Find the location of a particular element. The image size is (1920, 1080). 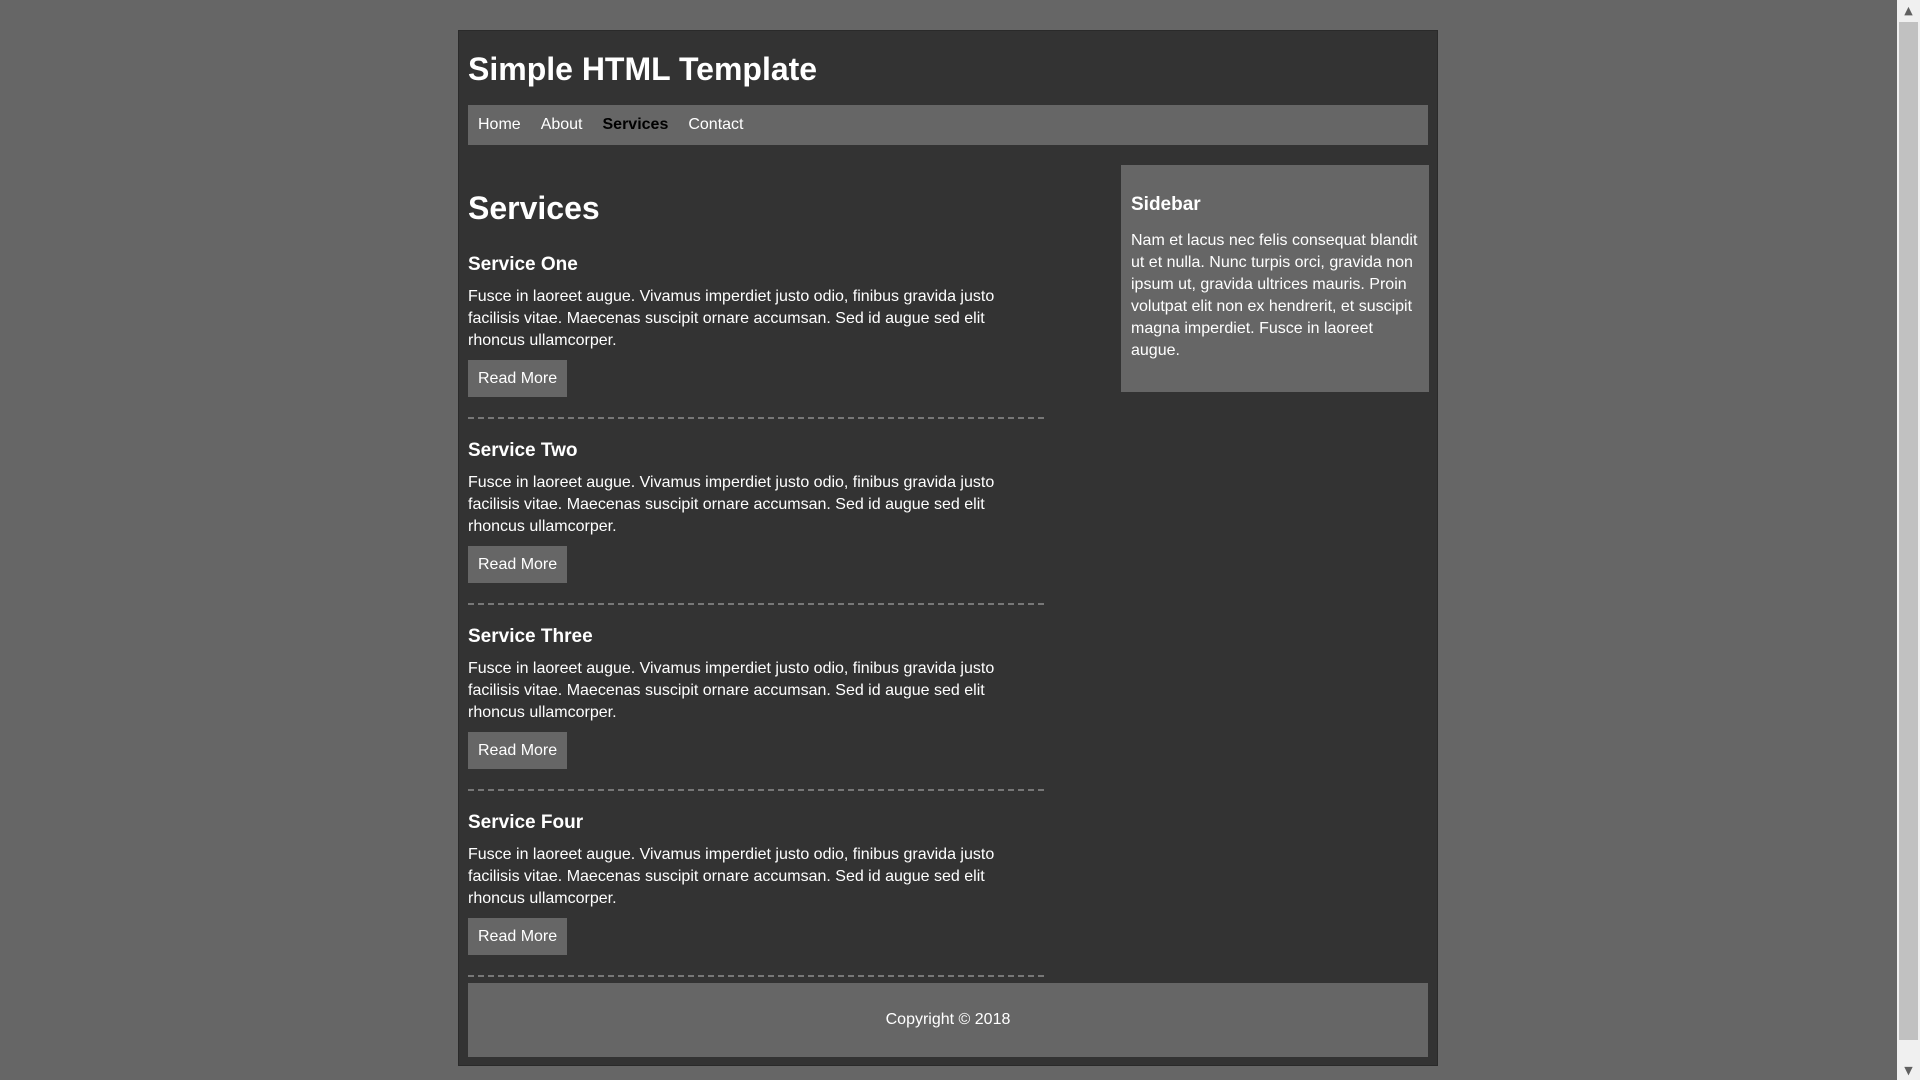

scroll-up-arrow-icon: ▲ is located at coordinates (1908, 10).